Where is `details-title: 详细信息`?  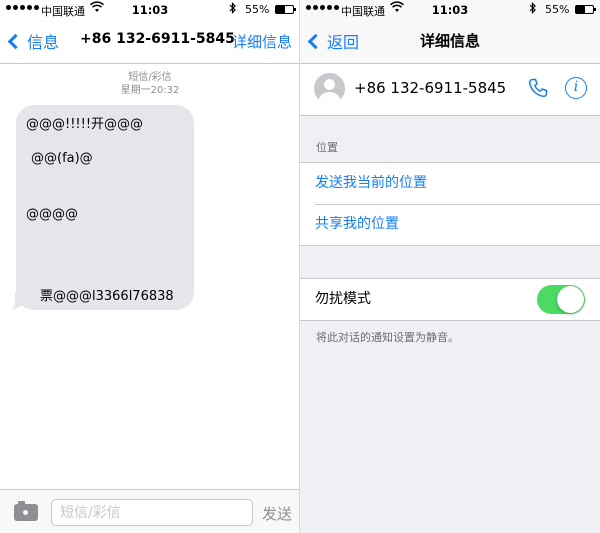
details-title: 详细信息 is located at coordinates (449, 41).